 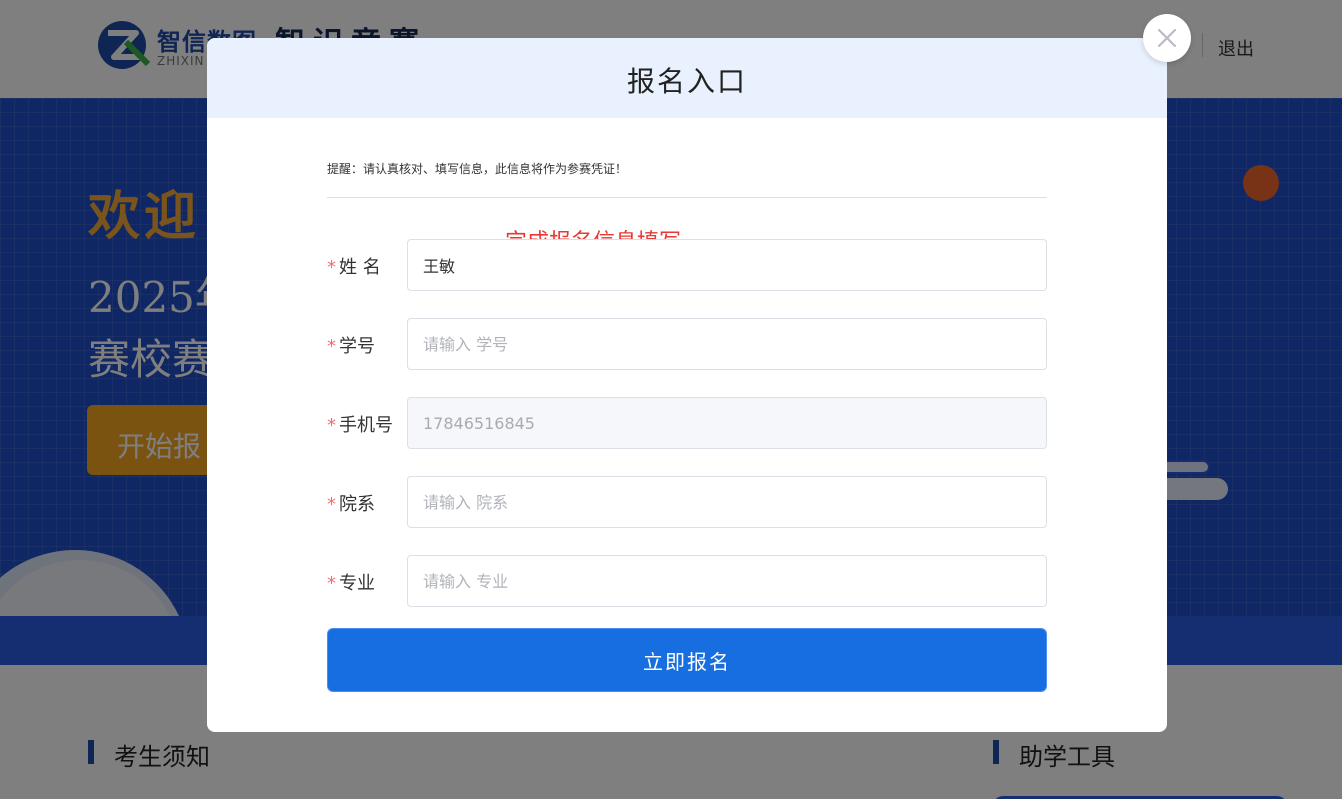 I want to click on register-now-button: 立即报名, so click(x=687, y=660).